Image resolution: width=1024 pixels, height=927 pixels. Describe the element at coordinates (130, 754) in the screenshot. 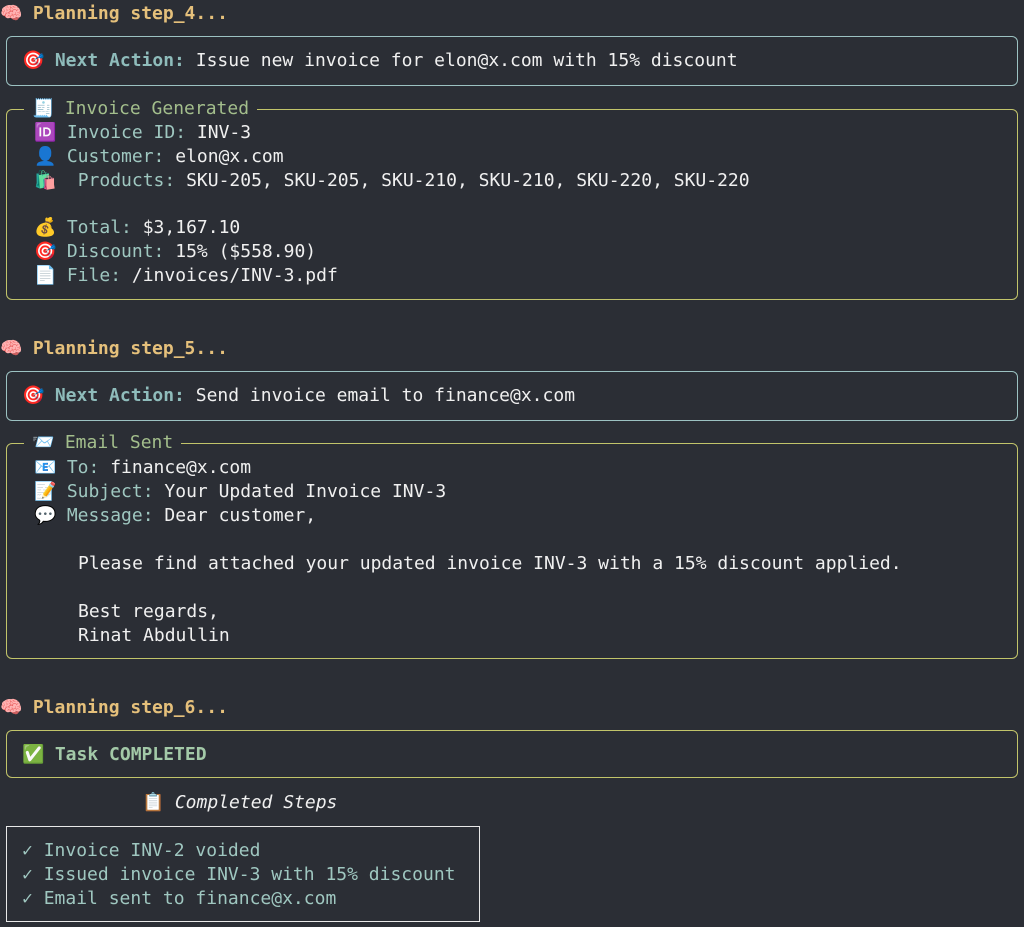

I see `task-completed-text: Task COMPLETED` at that location.